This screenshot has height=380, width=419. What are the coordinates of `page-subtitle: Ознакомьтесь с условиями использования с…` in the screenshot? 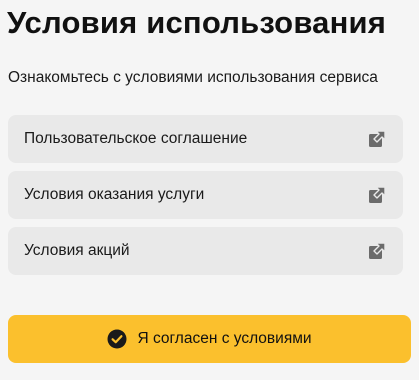 It's located at (193, 77).